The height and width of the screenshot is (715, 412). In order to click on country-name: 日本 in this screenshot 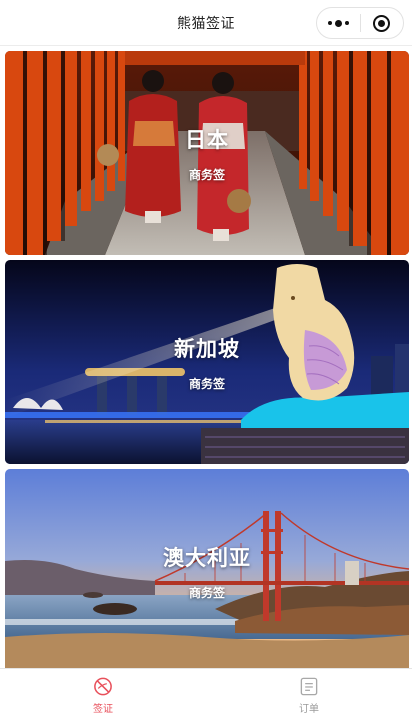, I will do `click(207, 139)`.